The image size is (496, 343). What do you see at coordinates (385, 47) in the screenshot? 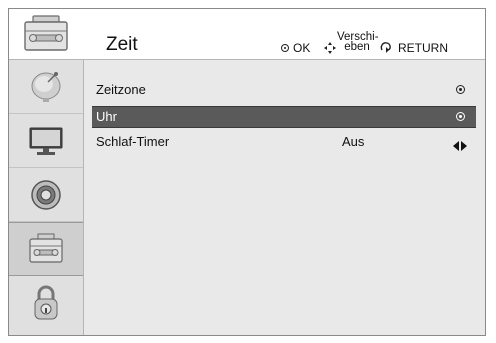
I see `return-arrow-icon` at bounding box center [385, 47].